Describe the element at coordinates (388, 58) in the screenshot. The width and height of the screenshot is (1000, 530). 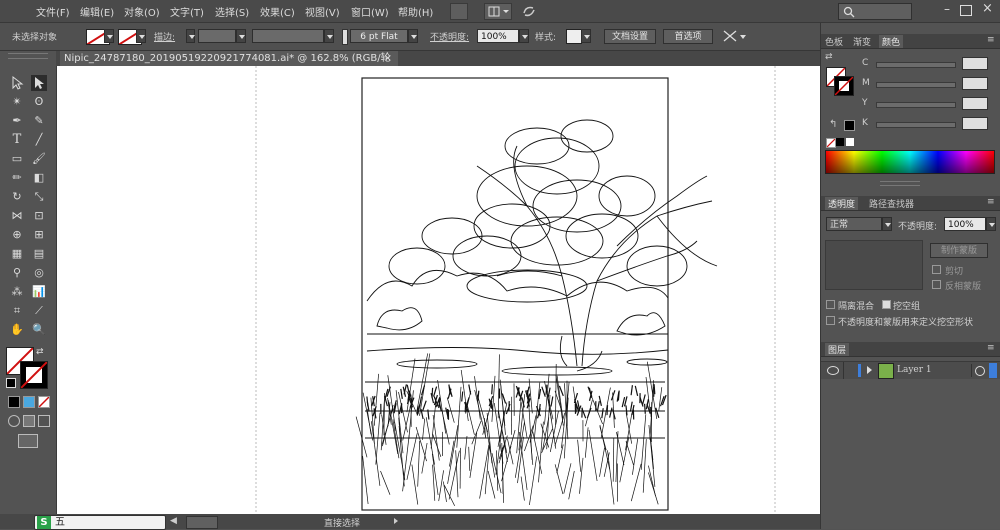
I see `document-tab-close-icon: ×` at that location.